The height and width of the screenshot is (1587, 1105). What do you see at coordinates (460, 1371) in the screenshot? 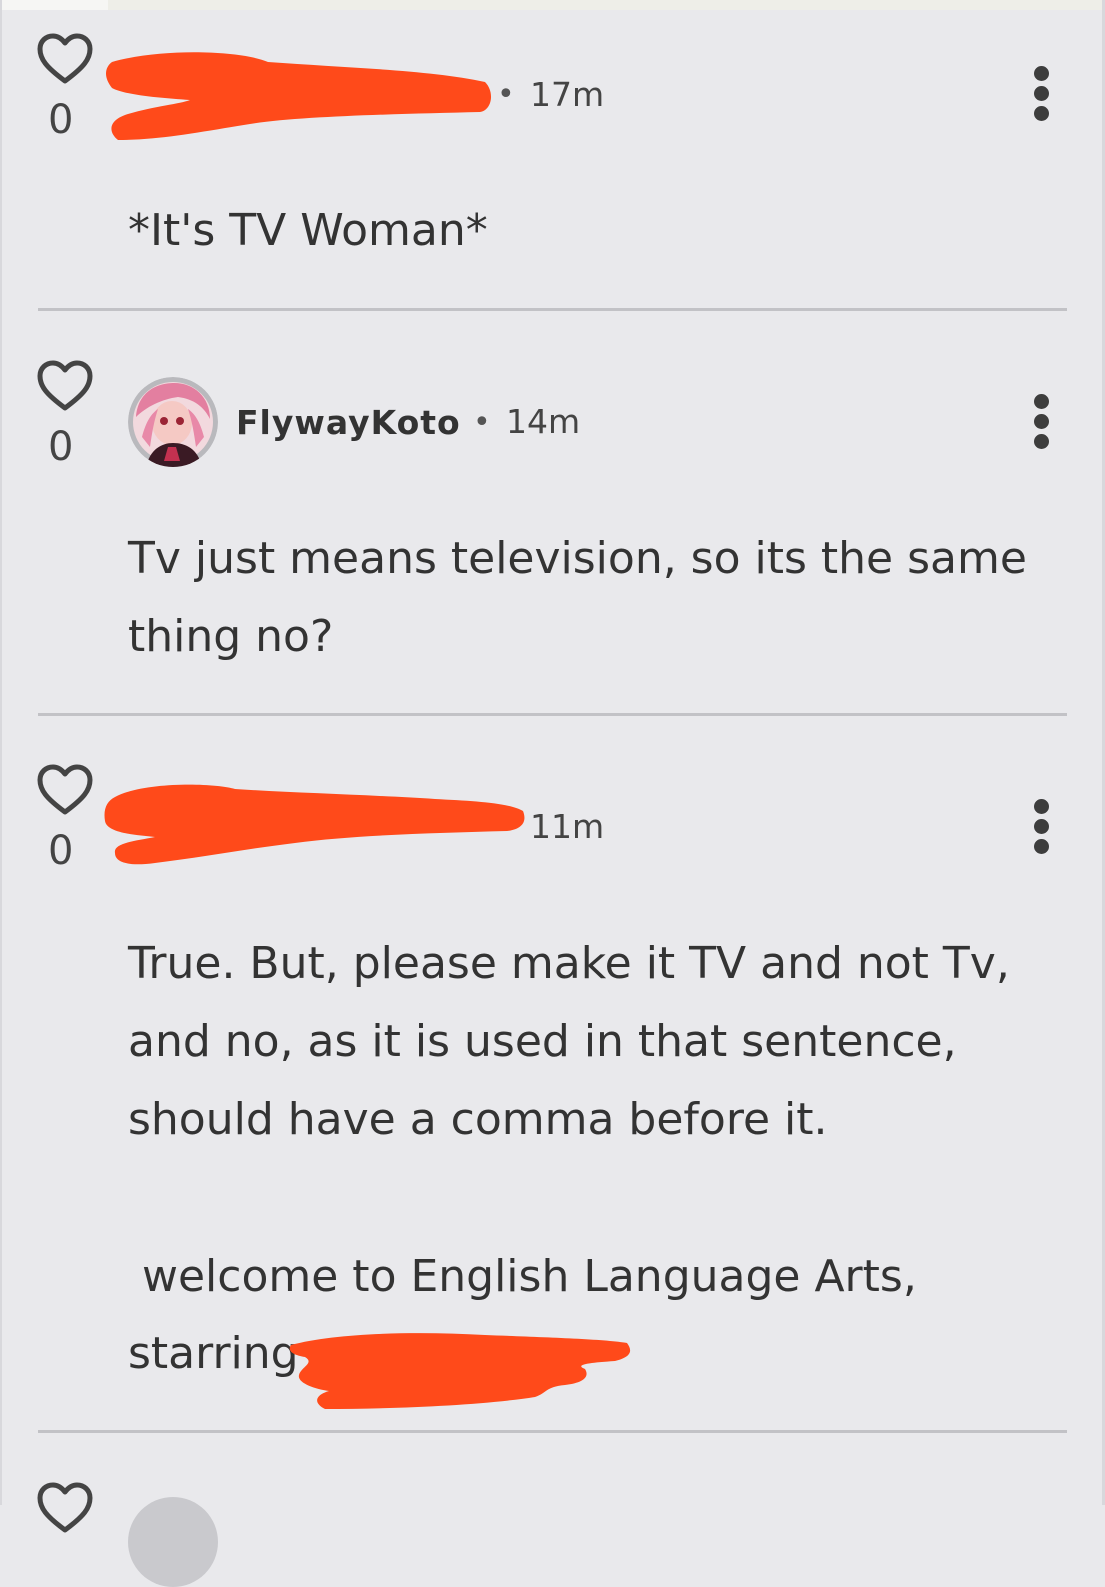
I see `redacted-mention` at bounding box center [460, 1371].